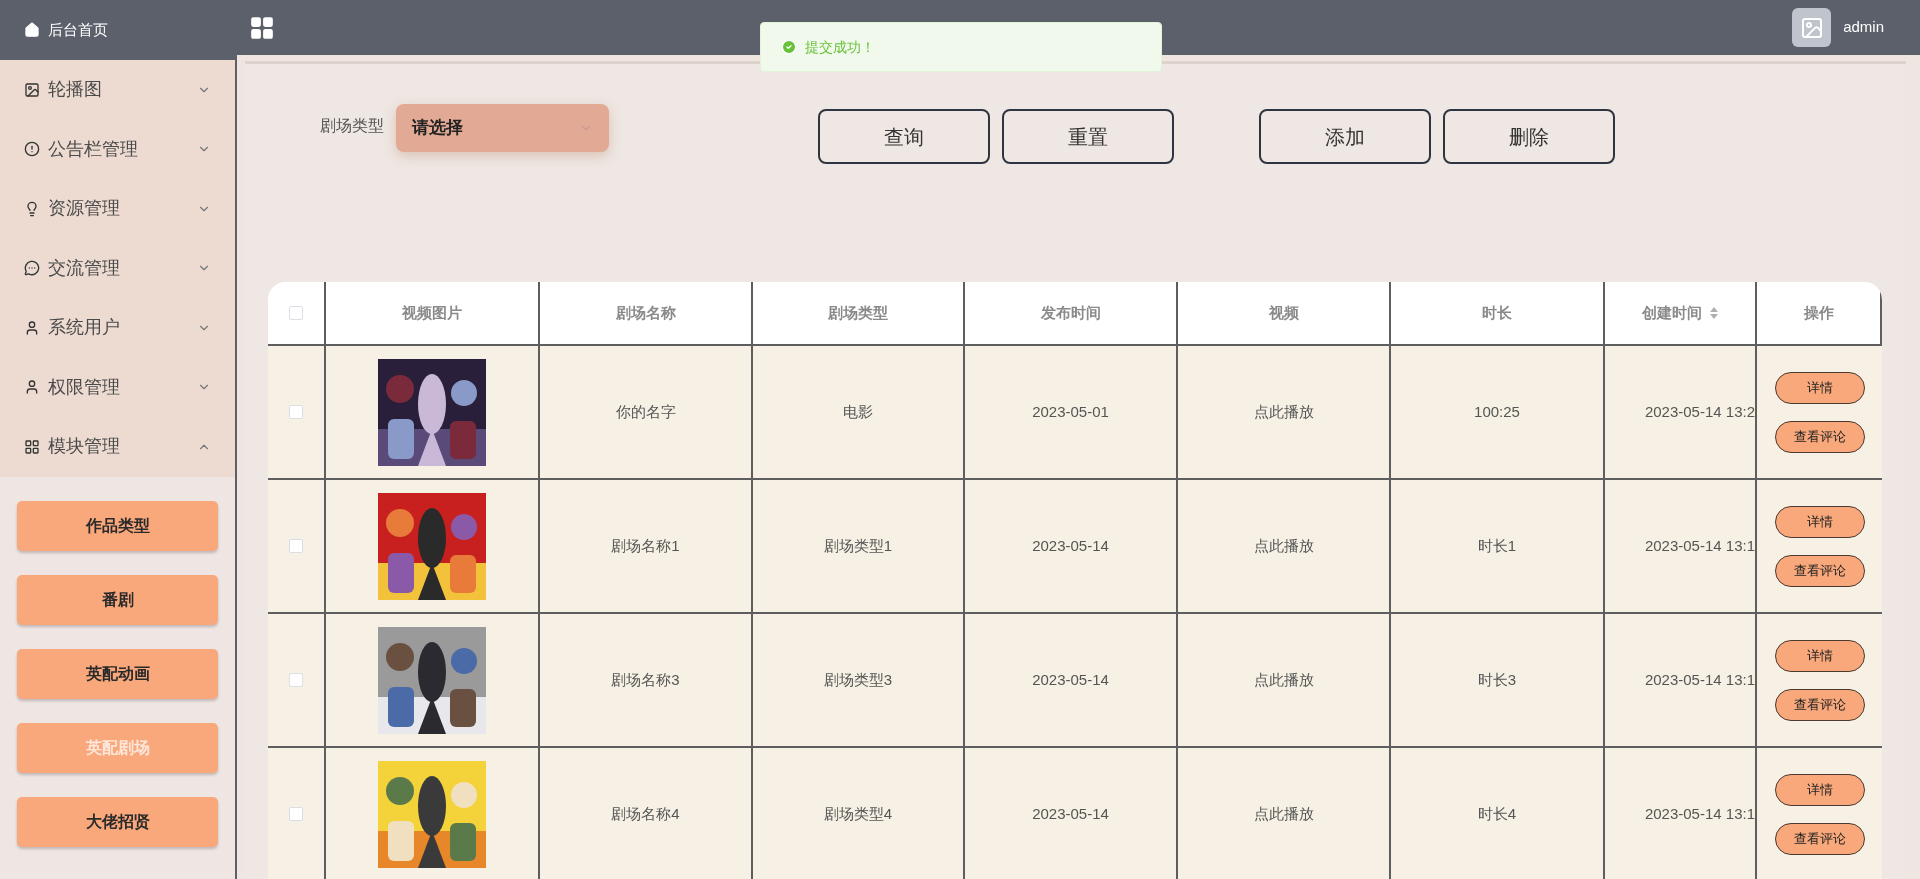 The width and height of the screenshot is (1920, 879). Describe the element at coordinates (1714, 313) in the screenshot. I see `sort-icon` at that location.